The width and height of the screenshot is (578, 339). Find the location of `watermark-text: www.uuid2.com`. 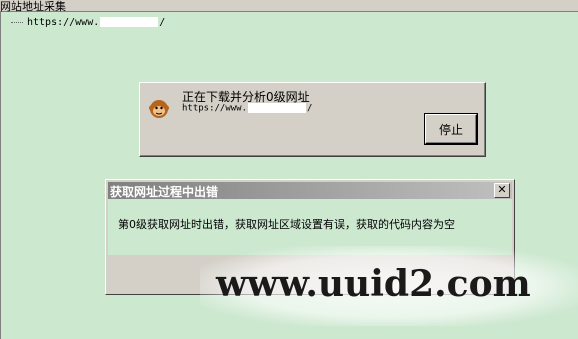

watermark-text: www.uuid2.com is located at coordinates (373, 284).